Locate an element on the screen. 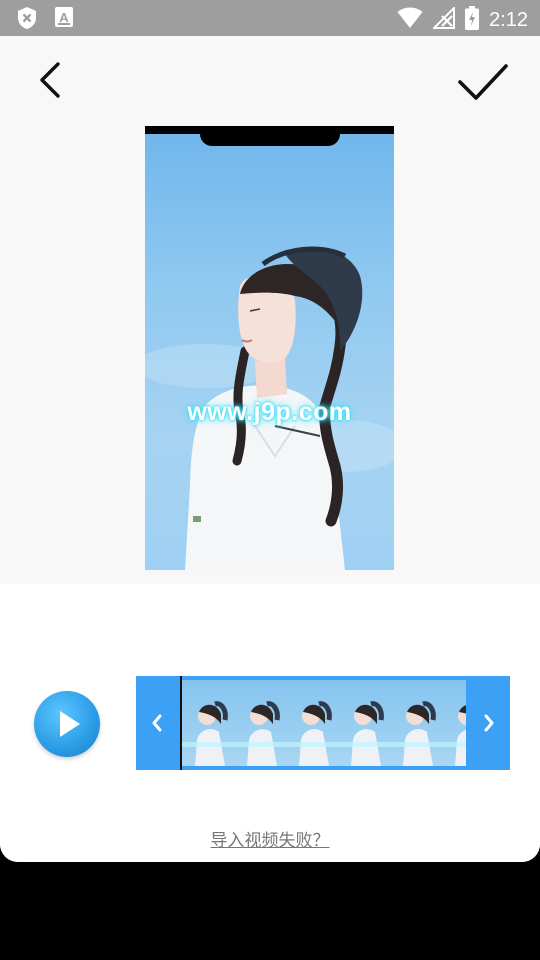 The width and height of the screenshot is (540, 960). chevron-right-icon is located at coordinates (489, 723).